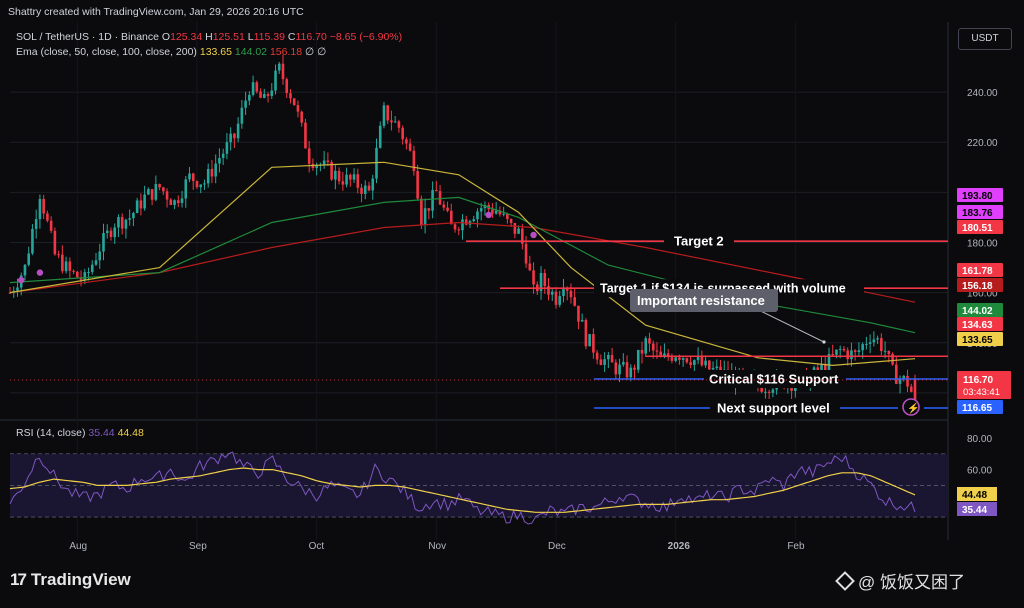  What do you see at coordinates (977, 311) in the screenshot?
I see `price-tag-label: 144.02` at bounding box center [977, 311].